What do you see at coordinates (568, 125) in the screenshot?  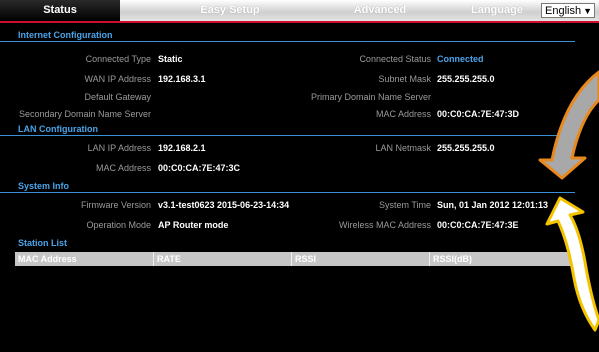 I see `orange-curved-arrow-icon` at bounding box center [568, 125].